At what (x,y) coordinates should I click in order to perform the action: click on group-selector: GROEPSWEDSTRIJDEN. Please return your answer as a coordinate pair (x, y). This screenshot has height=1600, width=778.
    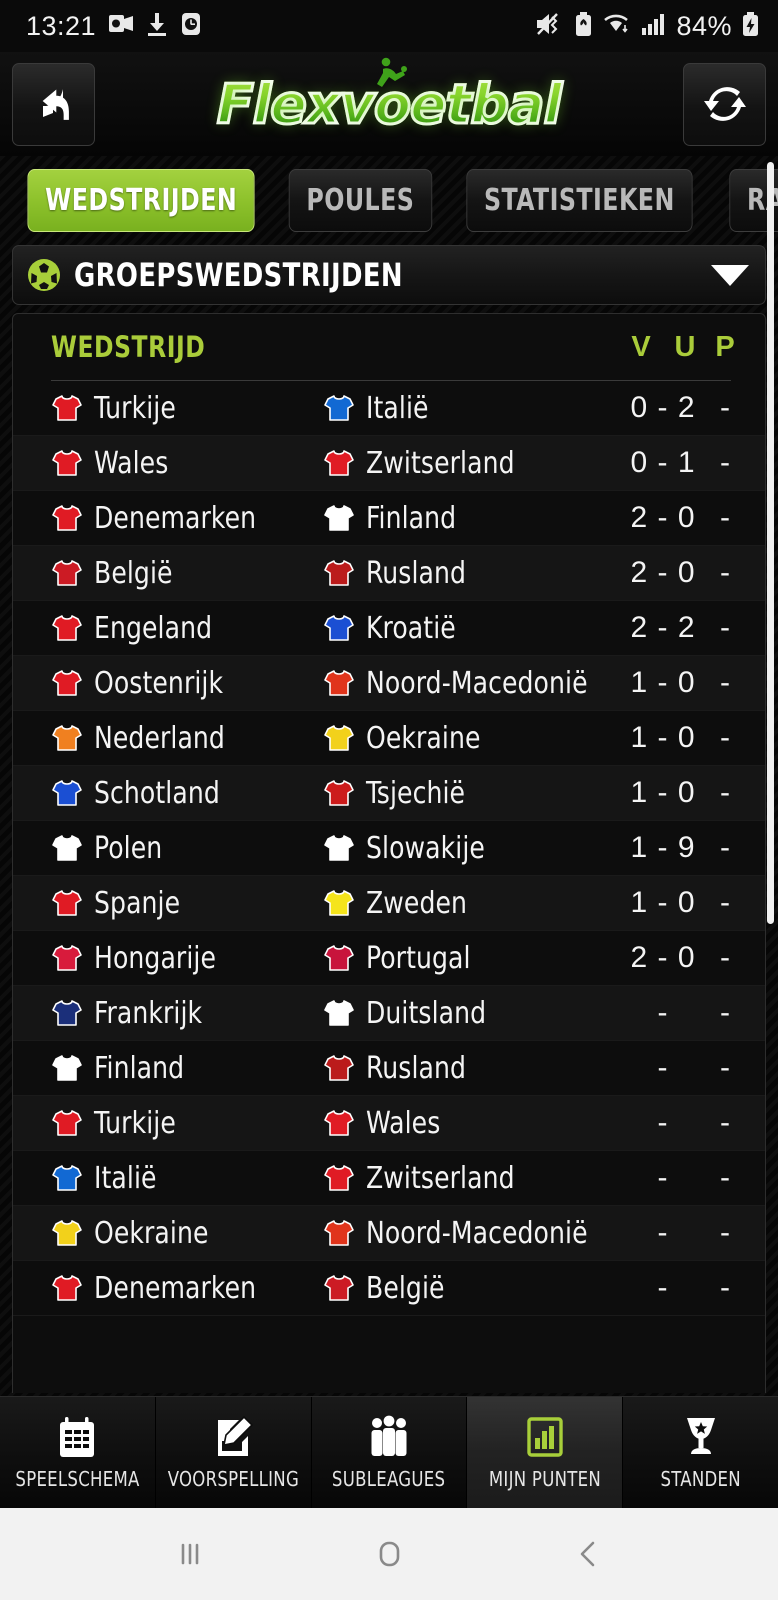
    Looking at the image, I should click on (389, 275).